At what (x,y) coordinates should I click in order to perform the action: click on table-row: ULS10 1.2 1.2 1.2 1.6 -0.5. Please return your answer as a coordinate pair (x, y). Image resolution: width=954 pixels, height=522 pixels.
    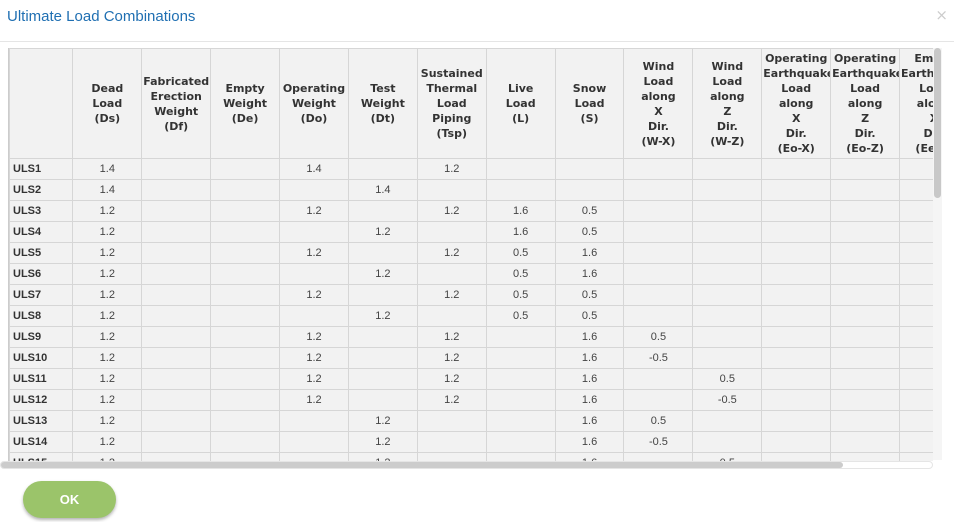
    Looking at the image, I should click on (471, 358).